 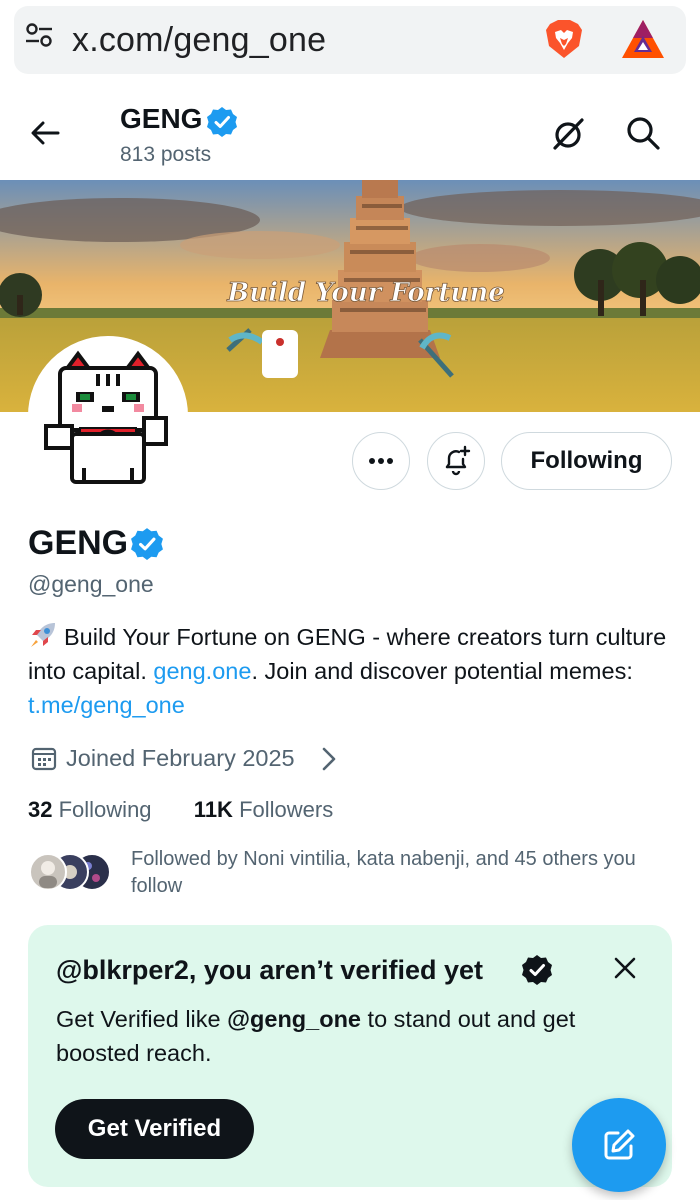 I want to click on tune-icon, so click(x=39, y=35).